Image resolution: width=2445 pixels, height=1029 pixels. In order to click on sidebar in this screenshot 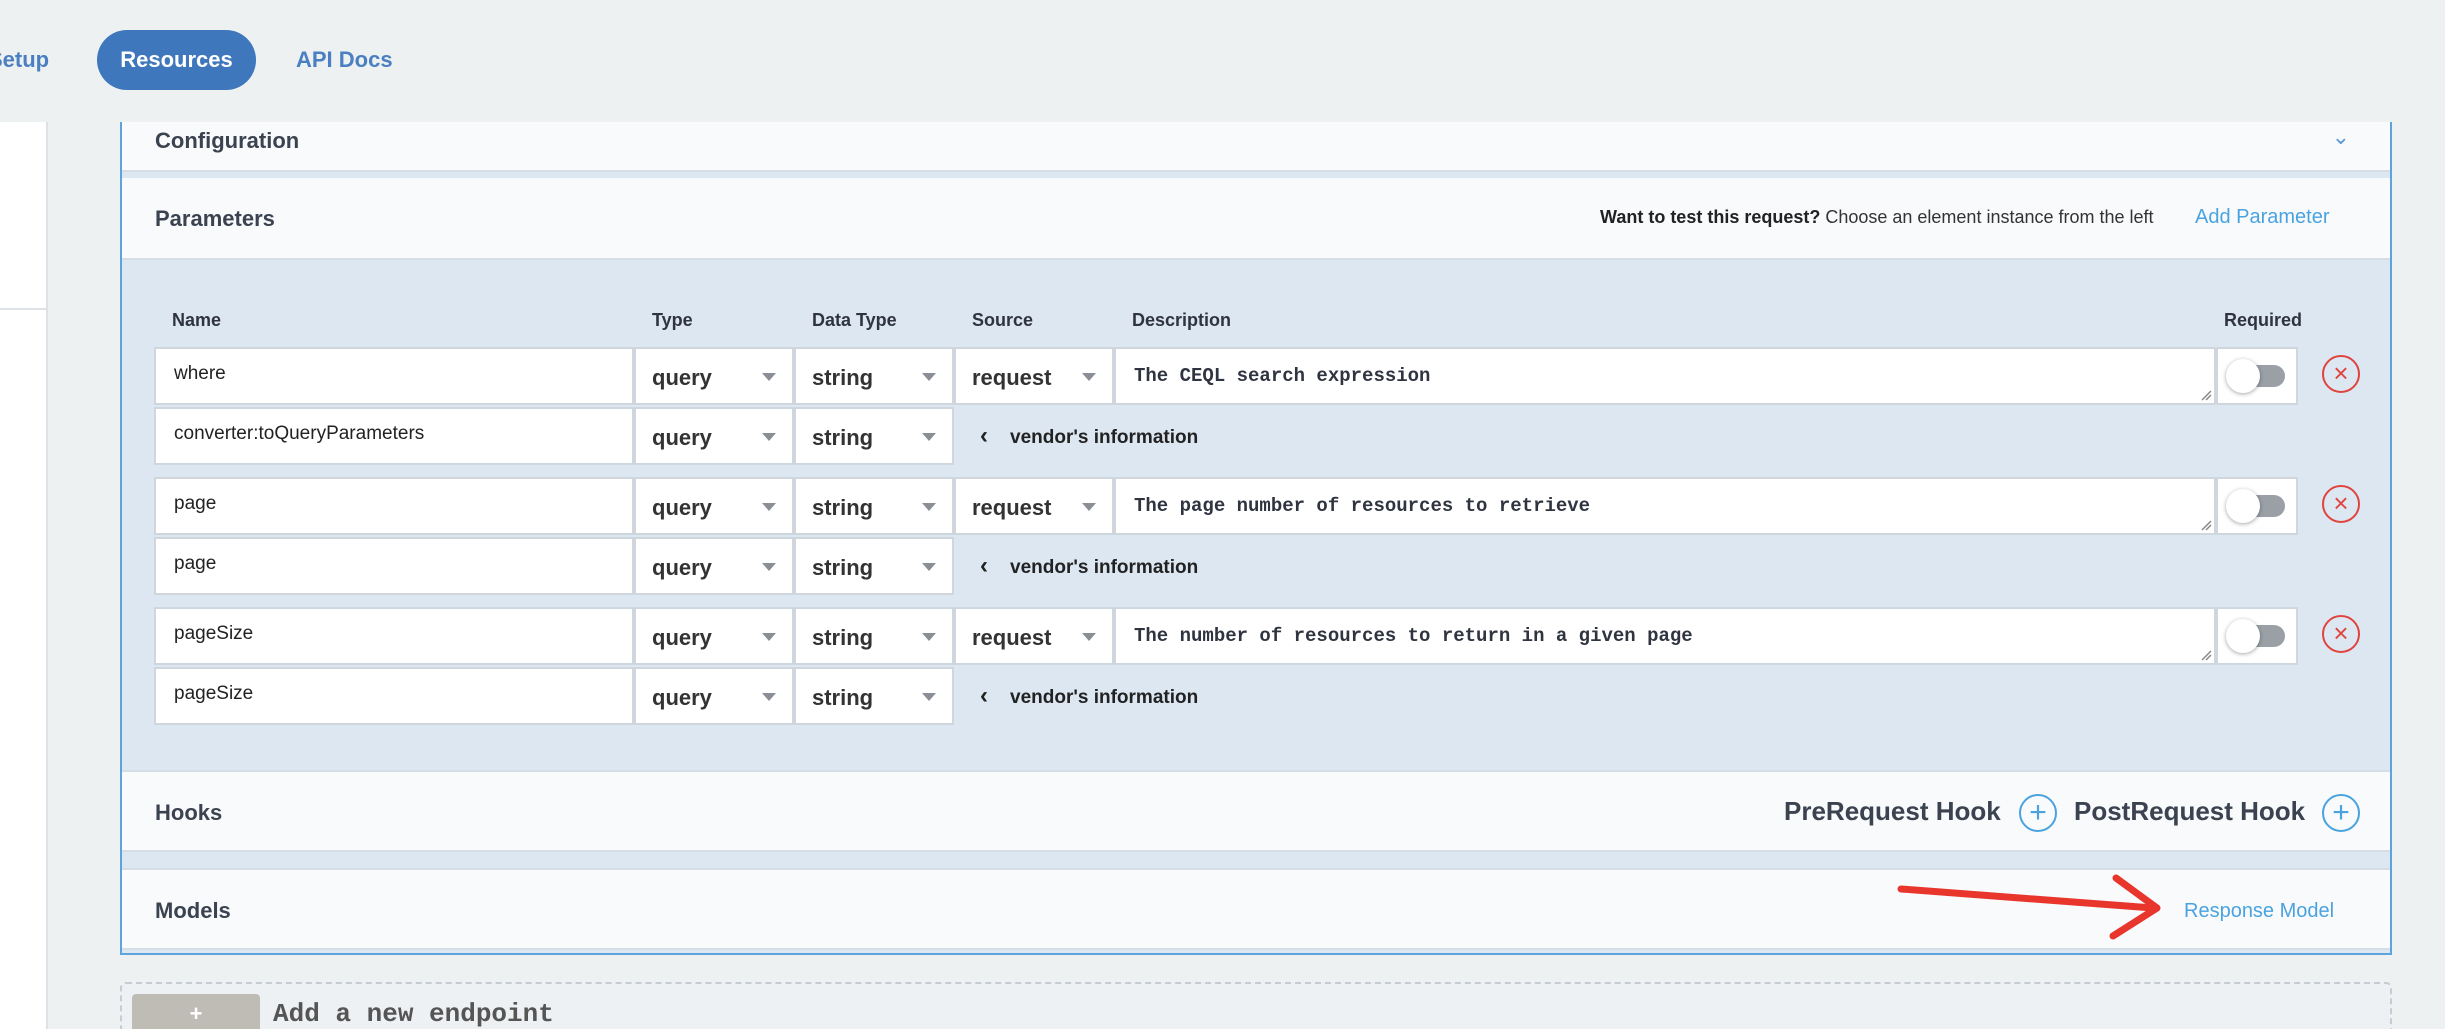, I will do `click(24, 575)`.